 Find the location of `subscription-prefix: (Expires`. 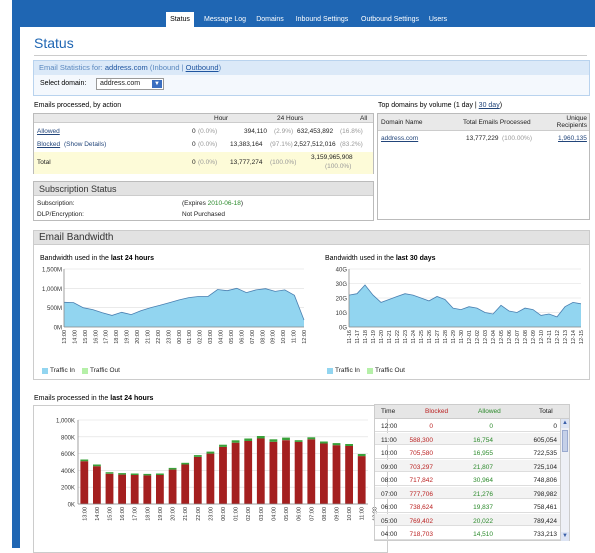

subscription-prefix: (Expires is located at coordinates (195, 203).